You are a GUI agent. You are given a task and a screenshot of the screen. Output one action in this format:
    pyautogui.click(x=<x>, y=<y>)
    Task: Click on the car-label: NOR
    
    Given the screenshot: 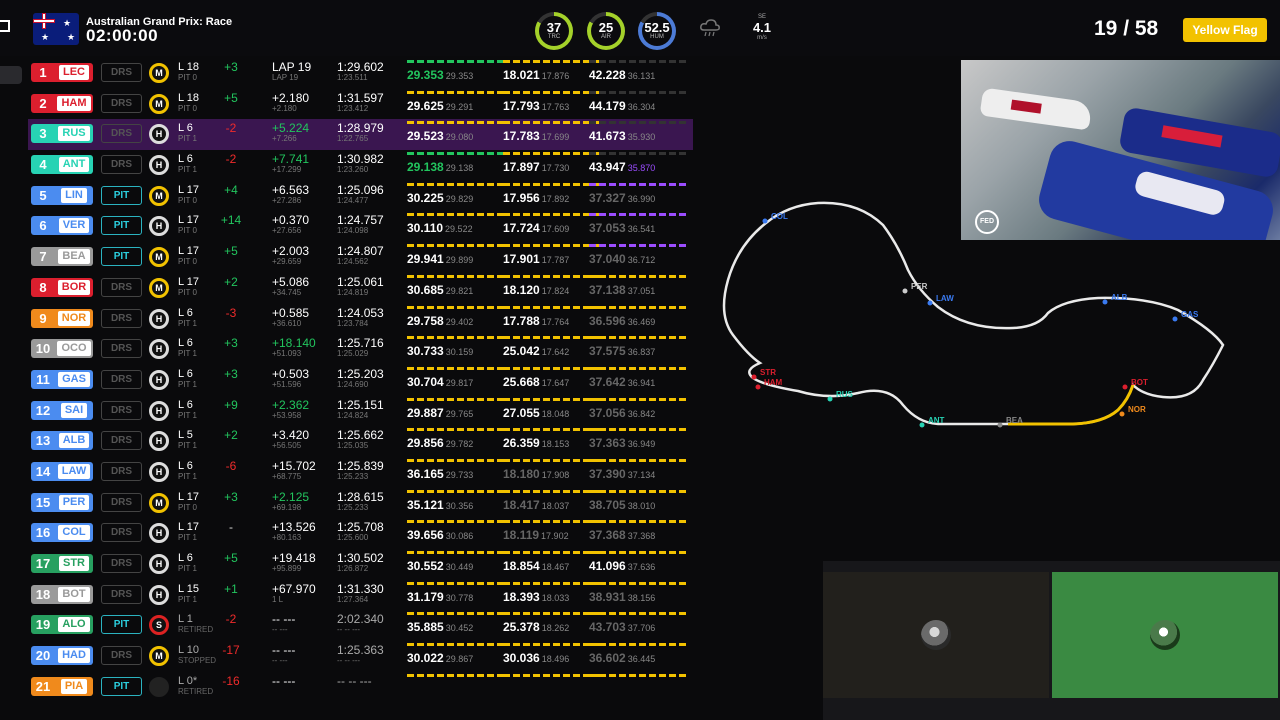 What is the action you would take?
    pyautogui.click(x=1137, y=409)
    